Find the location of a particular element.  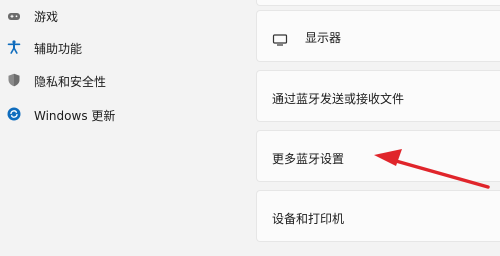

windows-update-icon is located at coordinates (14, 114).